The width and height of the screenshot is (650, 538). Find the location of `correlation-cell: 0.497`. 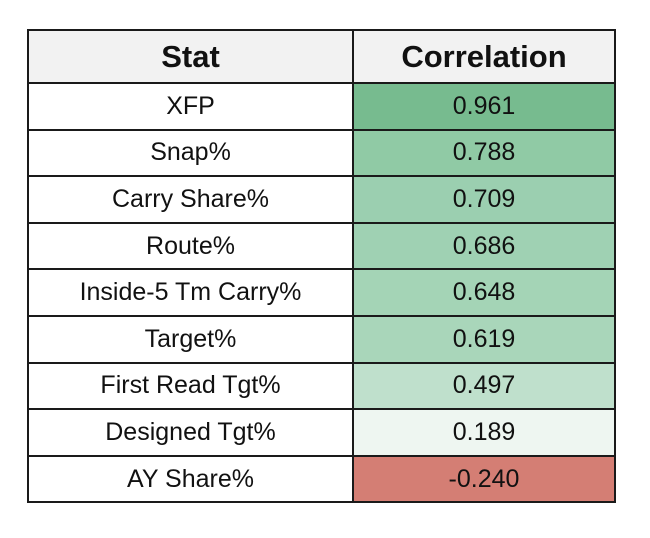

correlation-cell: 0.497 is located at coordinates (484, 386).